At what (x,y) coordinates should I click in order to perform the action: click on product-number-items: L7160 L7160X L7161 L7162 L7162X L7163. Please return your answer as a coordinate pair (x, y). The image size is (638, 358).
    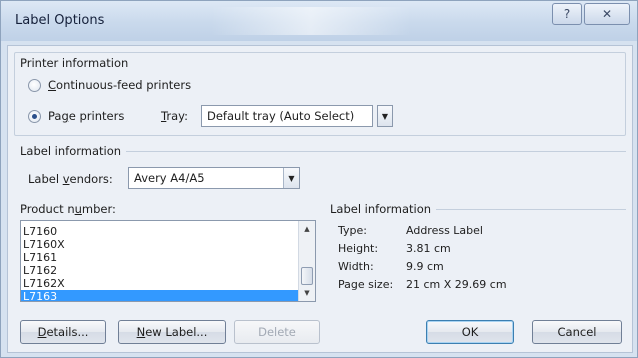
    Looking at the image, I should click on (160, 263).